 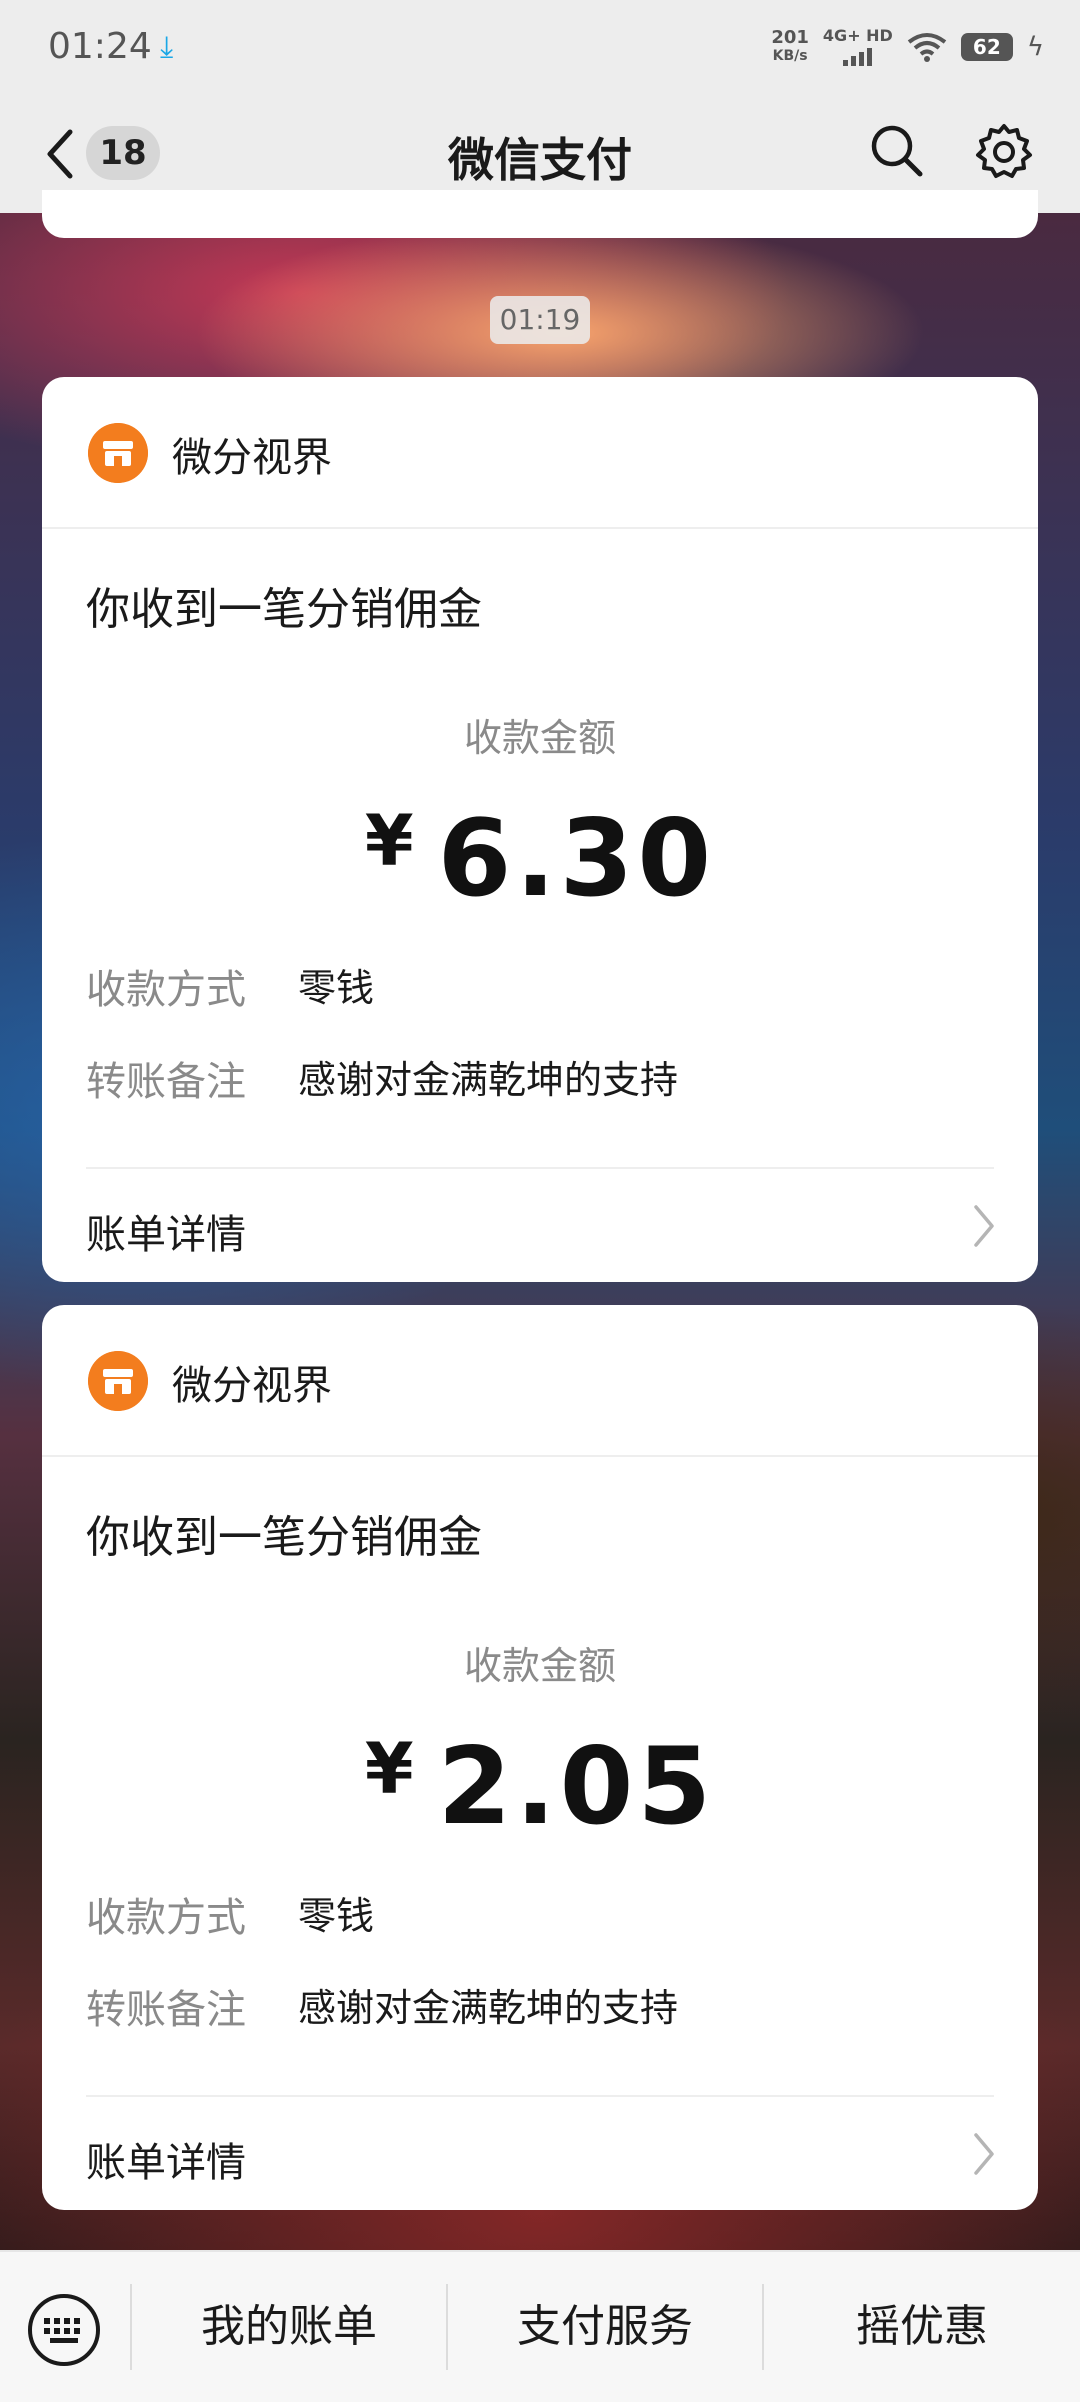 What do you see at coordinates (857, 35) in the screenshot?
I see `network-type: 4G+ HD` at bounding box center [857, 35].